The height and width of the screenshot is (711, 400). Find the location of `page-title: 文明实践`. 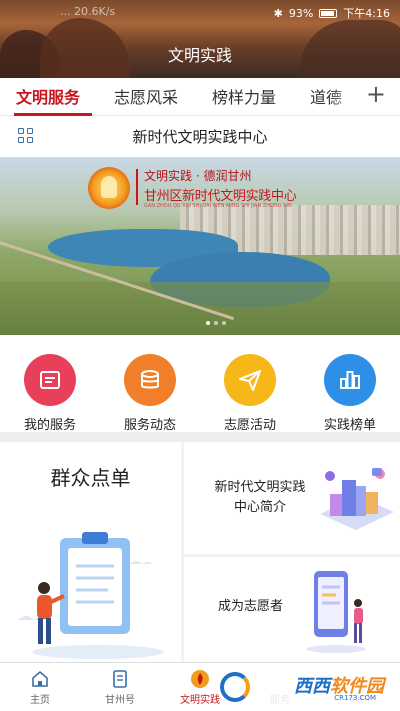

page-title: 文明实践 is located at coordinates (199, 55).